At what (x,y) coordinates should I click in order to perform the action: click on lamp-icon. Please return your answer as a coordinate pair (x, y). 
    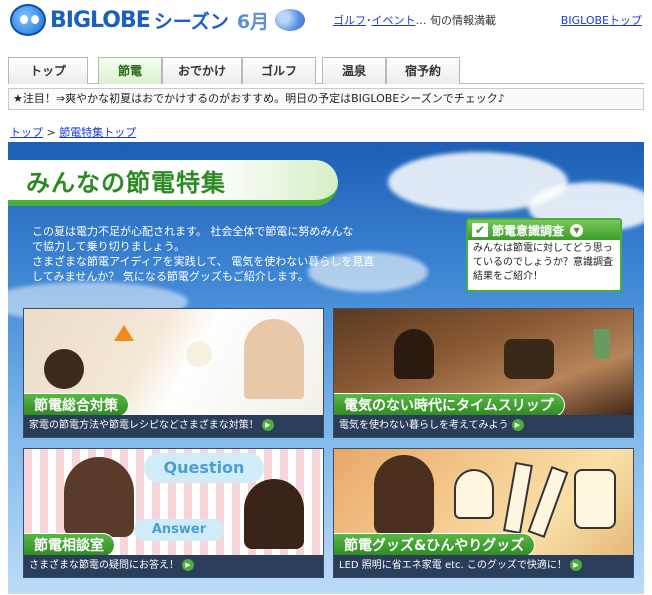
    Looking at the image, I should click on (199, 354).